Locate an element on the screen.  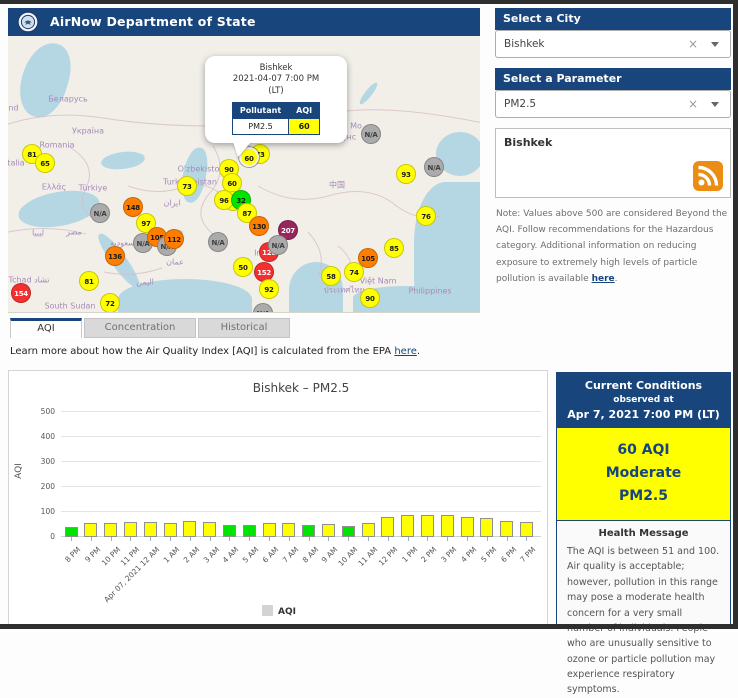
popup-col-aqi: AQI is located at coordinates (304, 111).